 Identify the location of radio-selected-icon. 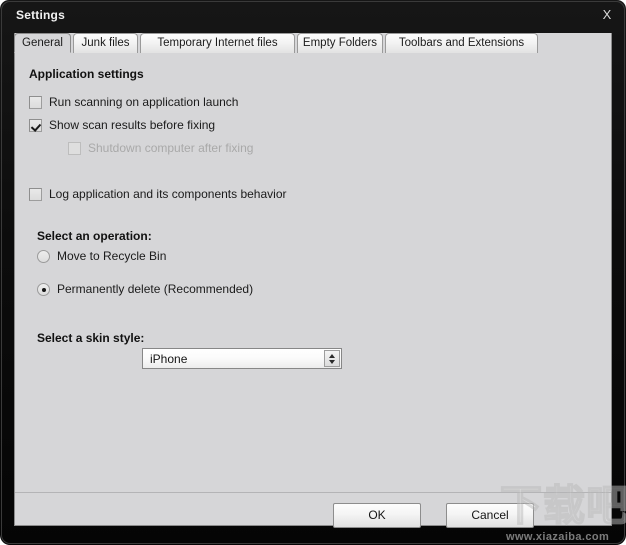
(43, 289).